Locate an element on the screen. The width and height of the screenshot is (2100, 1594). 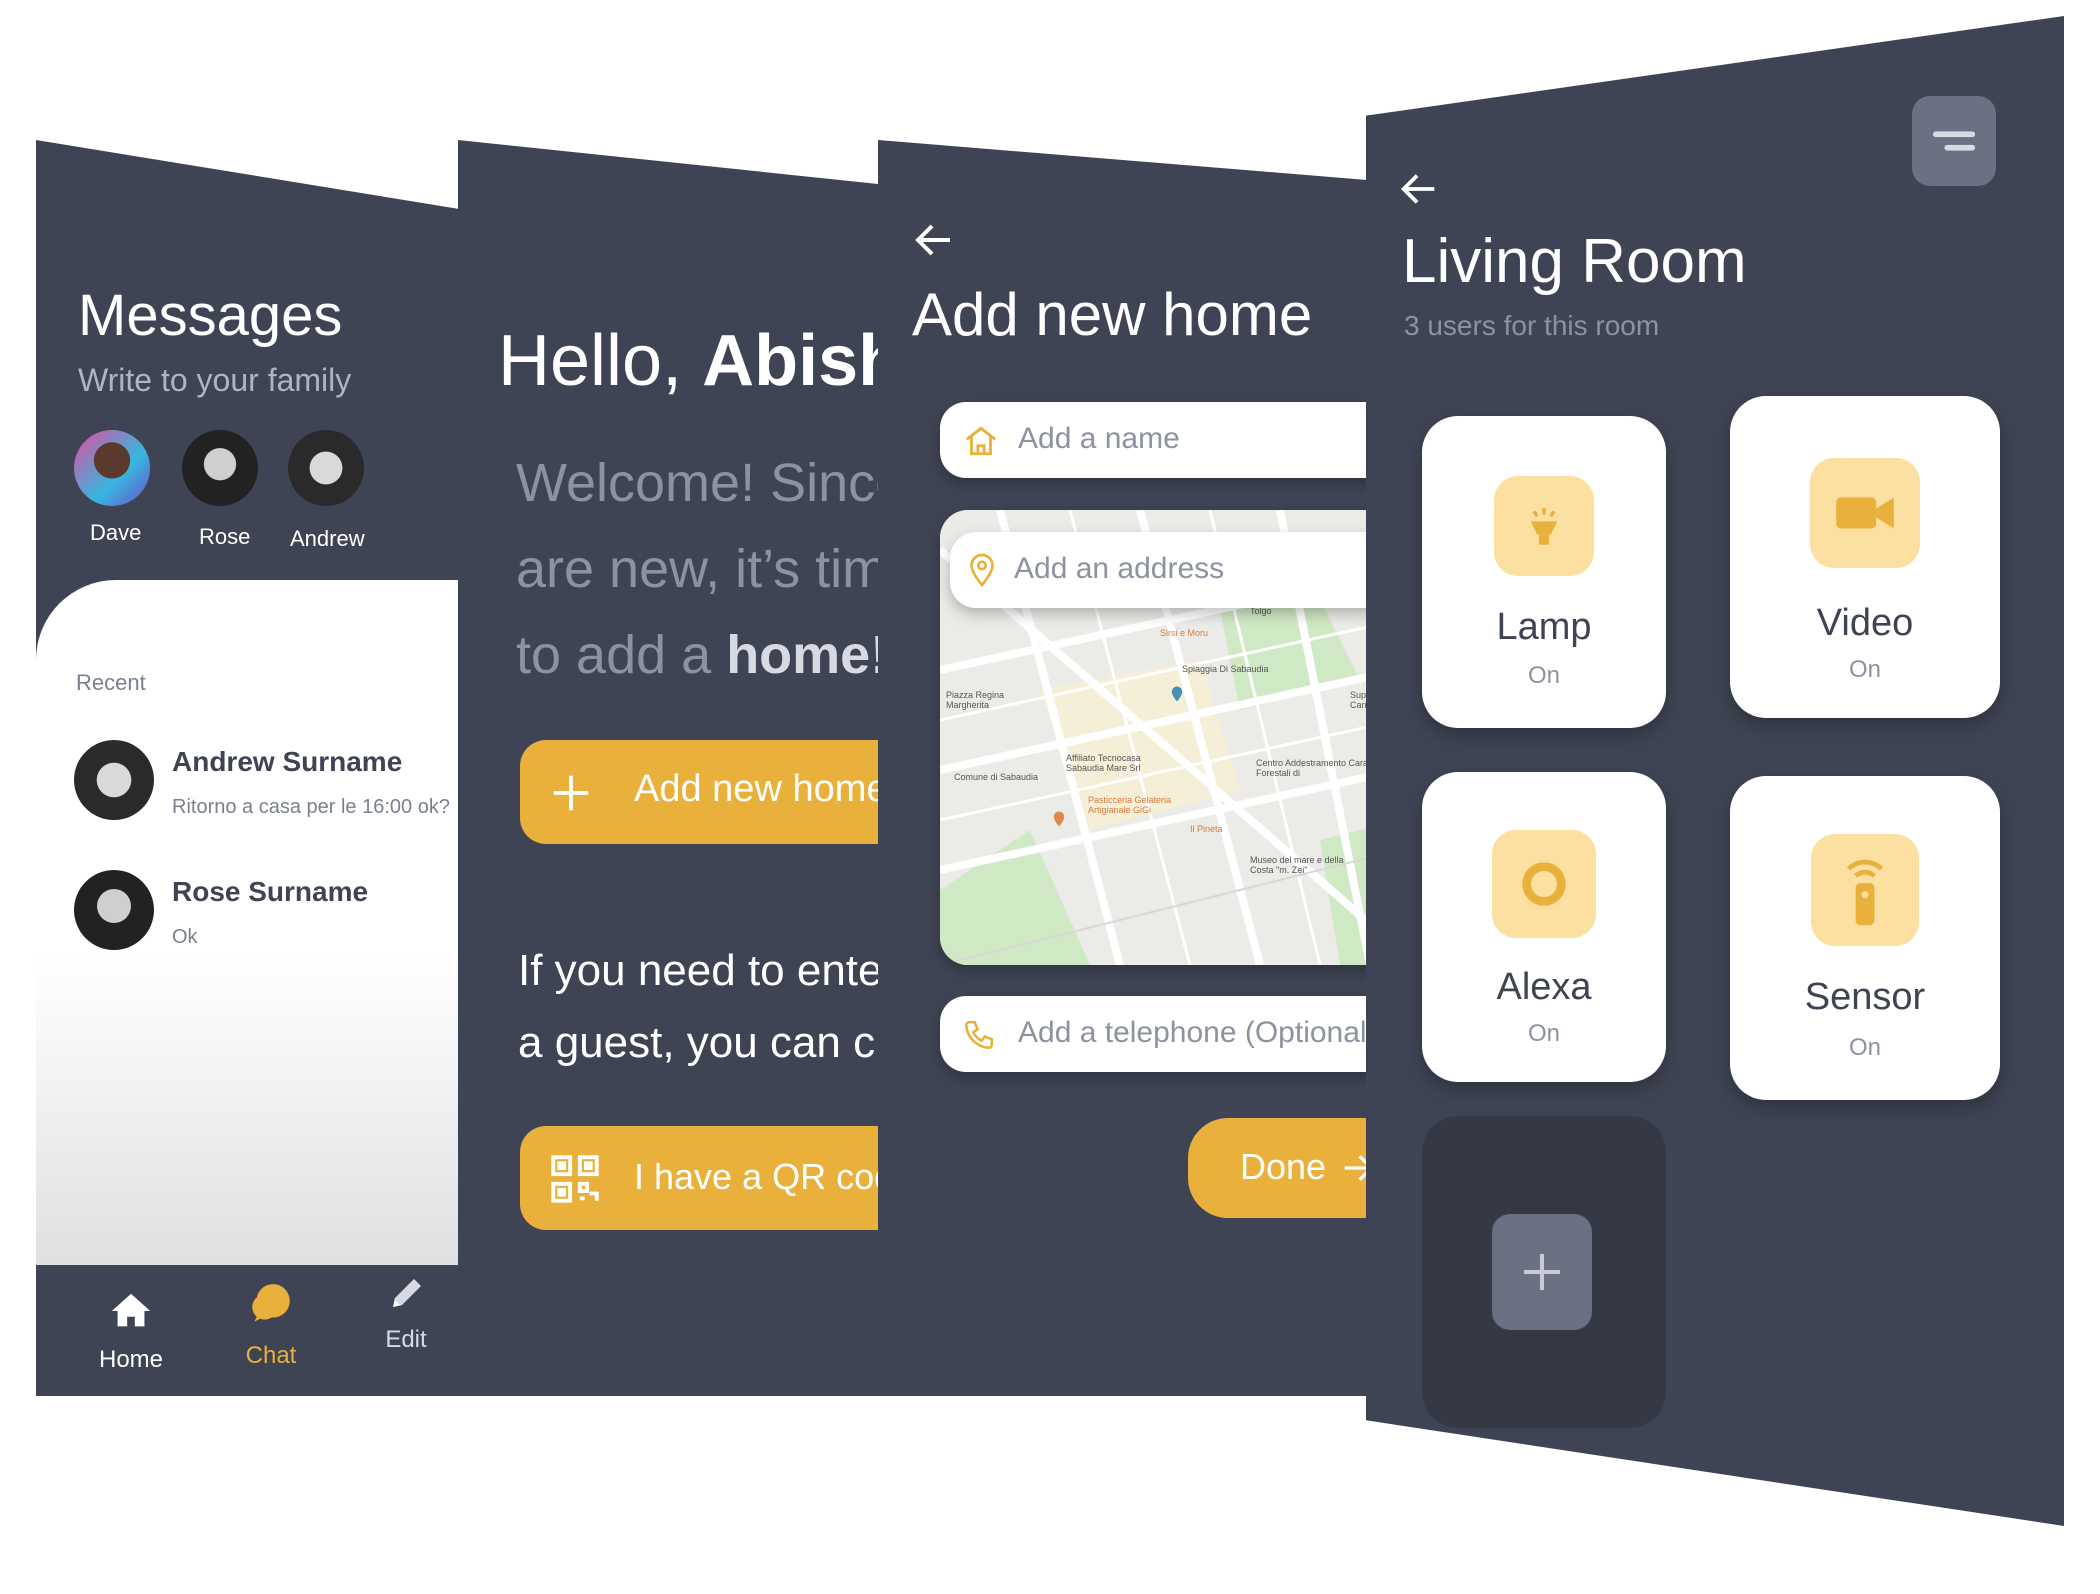
alexa-ring-icon is located at coordinates (1544, 884).